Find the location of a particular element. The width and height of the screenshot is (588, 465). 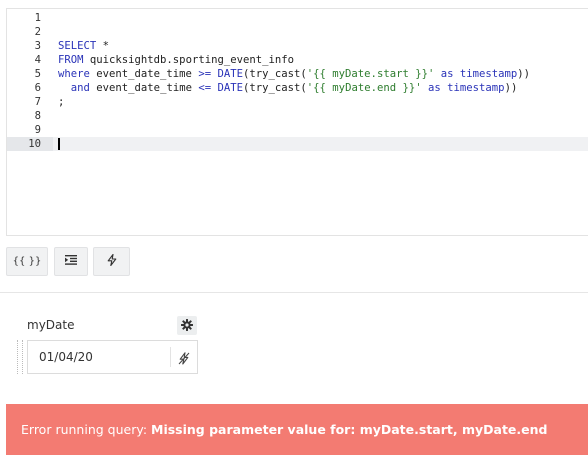

line-number: 7 is located at coordinates (37, 102).